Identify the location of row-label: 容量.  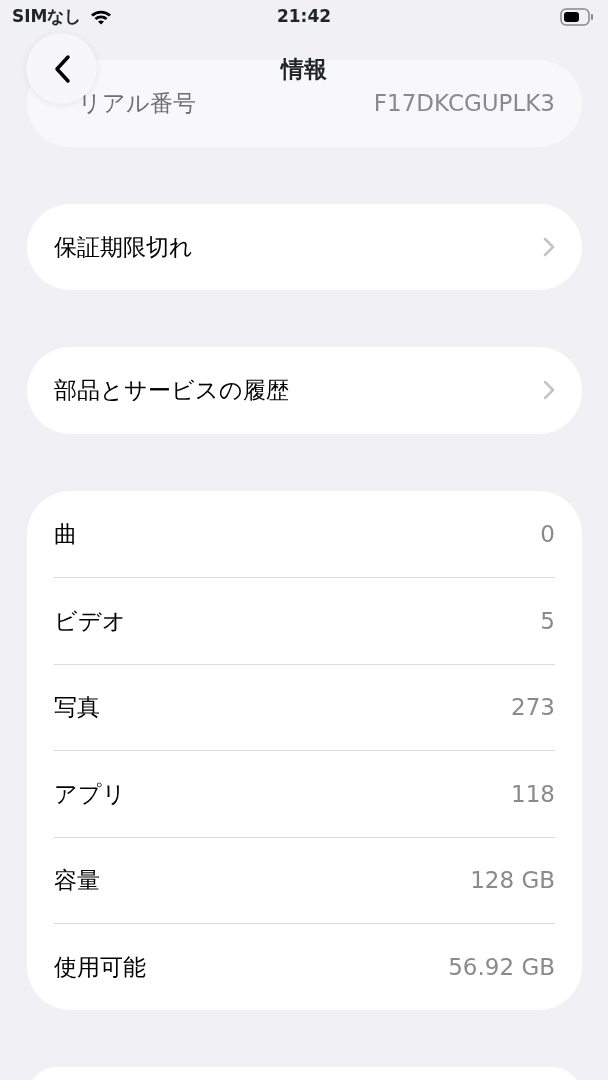
(77, 880).